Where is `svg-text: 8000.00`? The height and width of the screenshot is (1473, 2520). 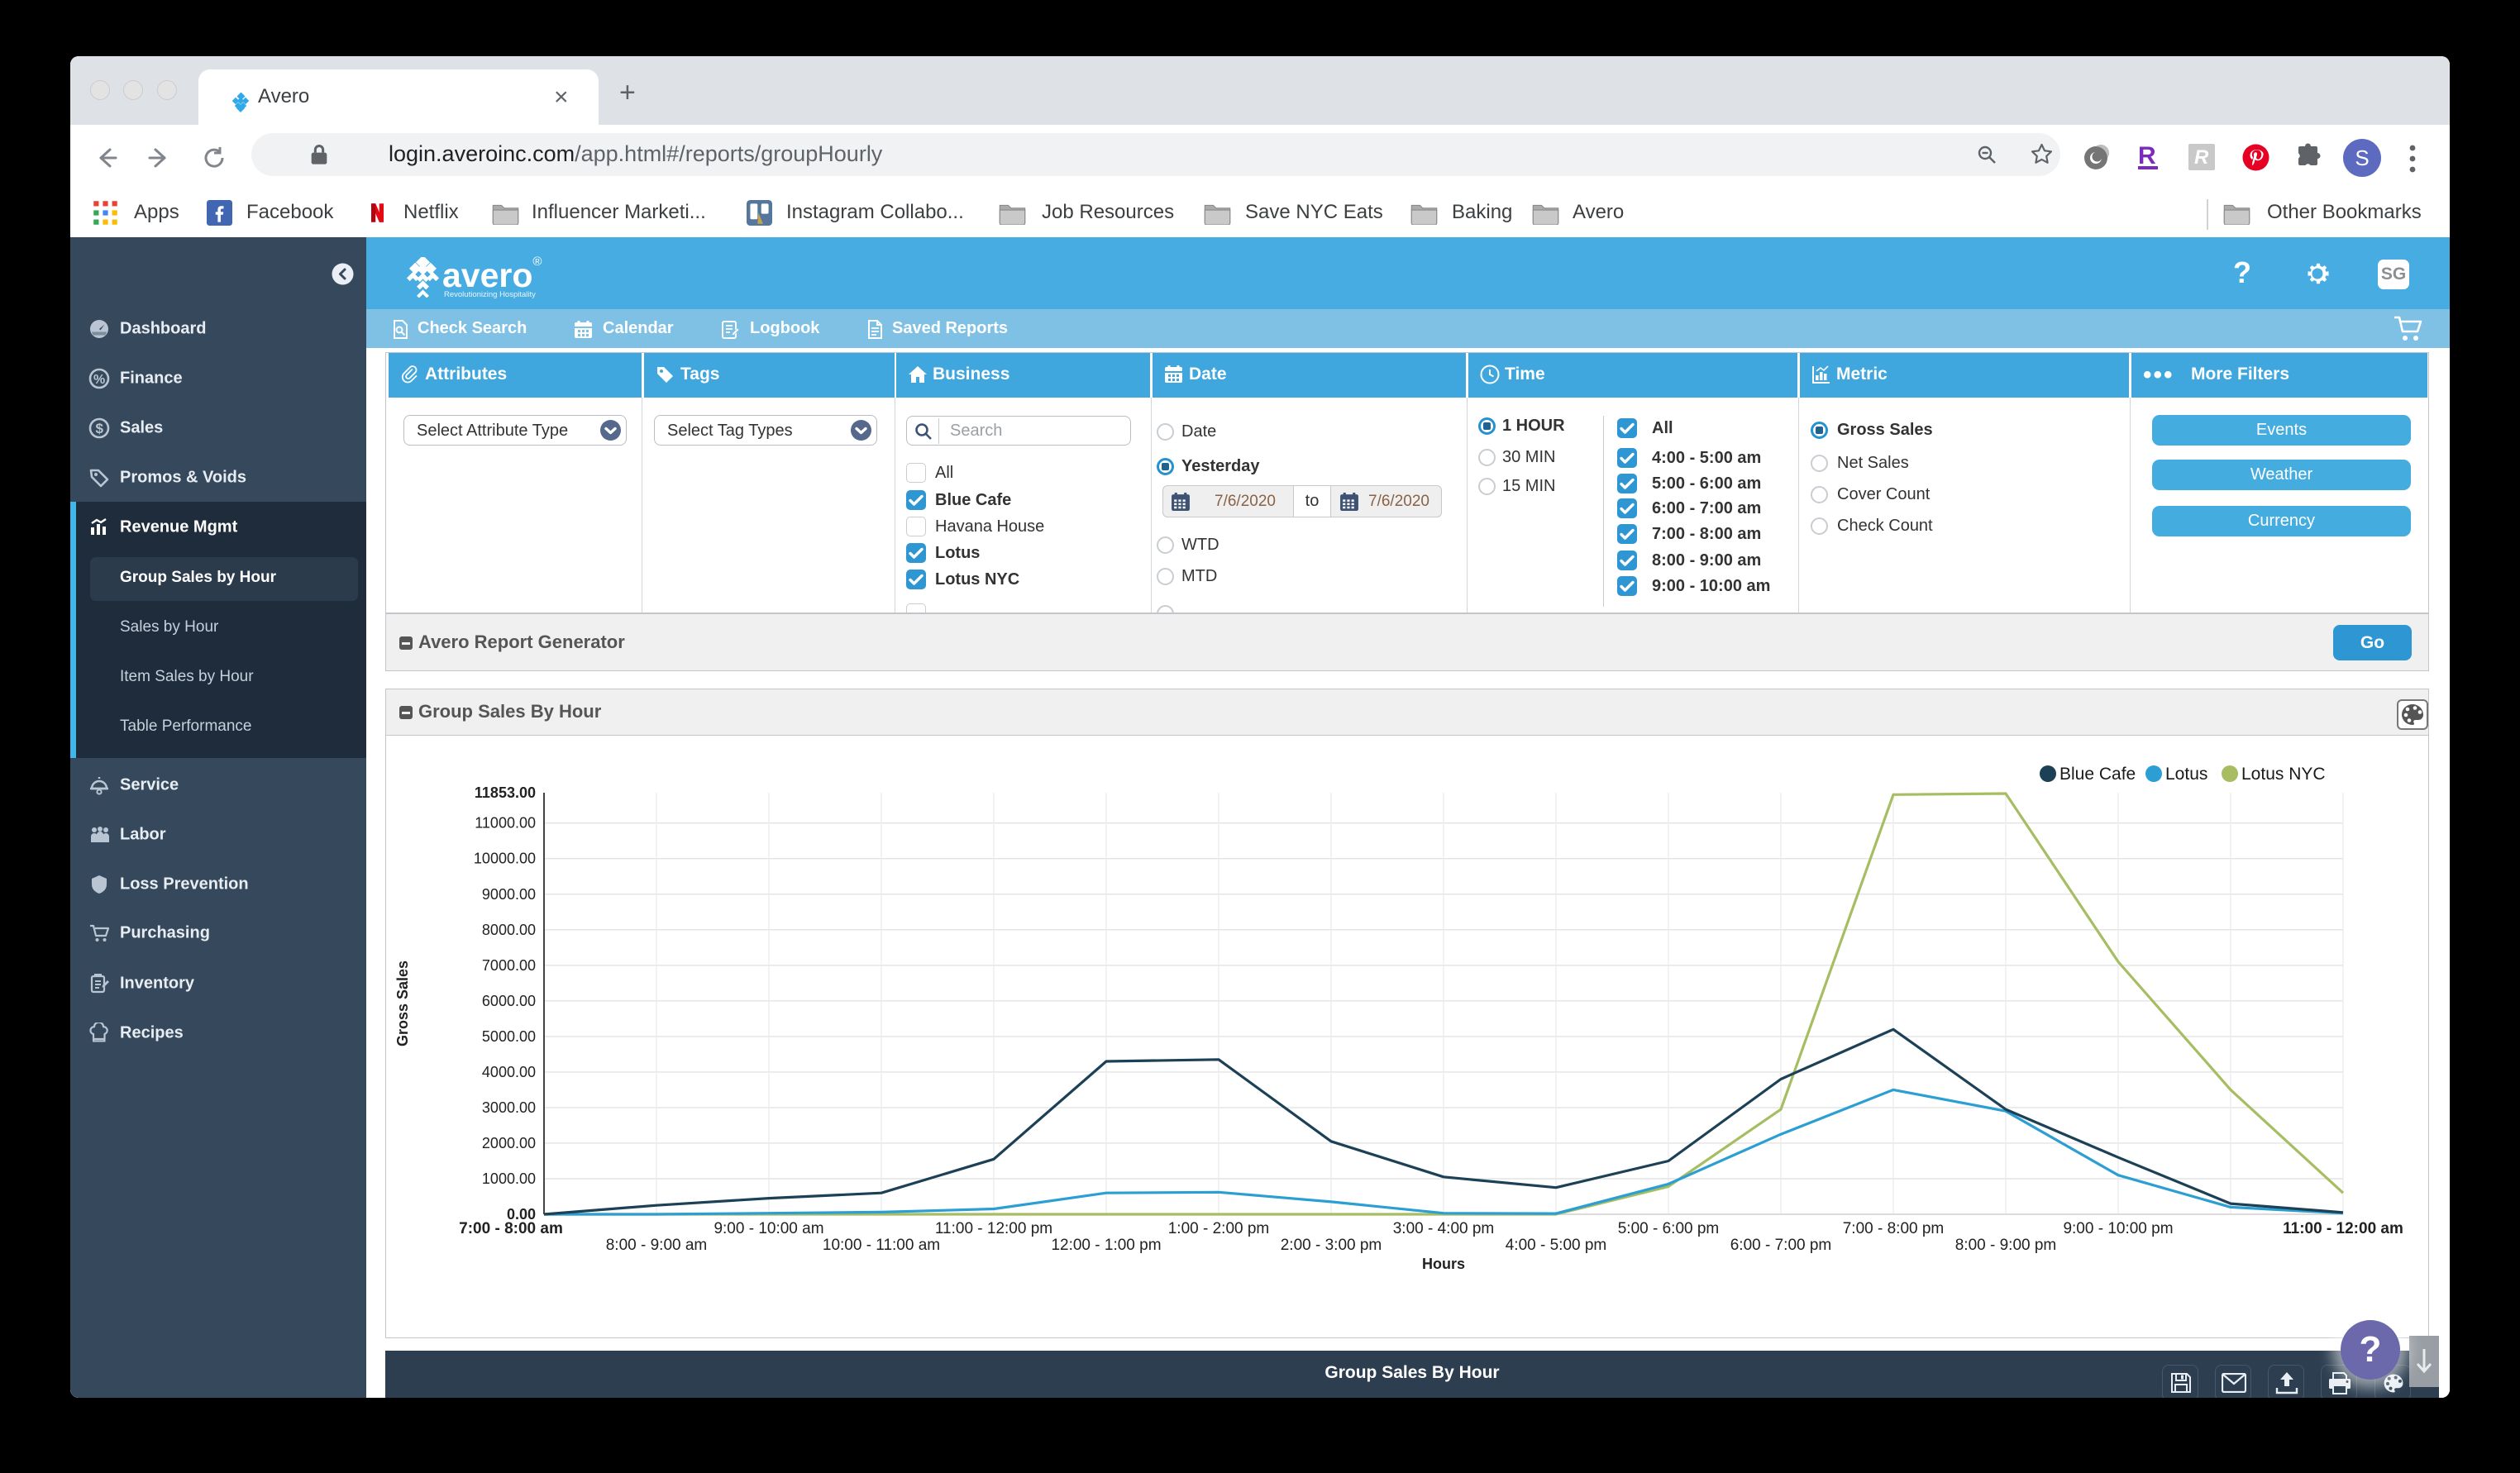 svg-text: 8000.00 is located at coordinates (509, 930).